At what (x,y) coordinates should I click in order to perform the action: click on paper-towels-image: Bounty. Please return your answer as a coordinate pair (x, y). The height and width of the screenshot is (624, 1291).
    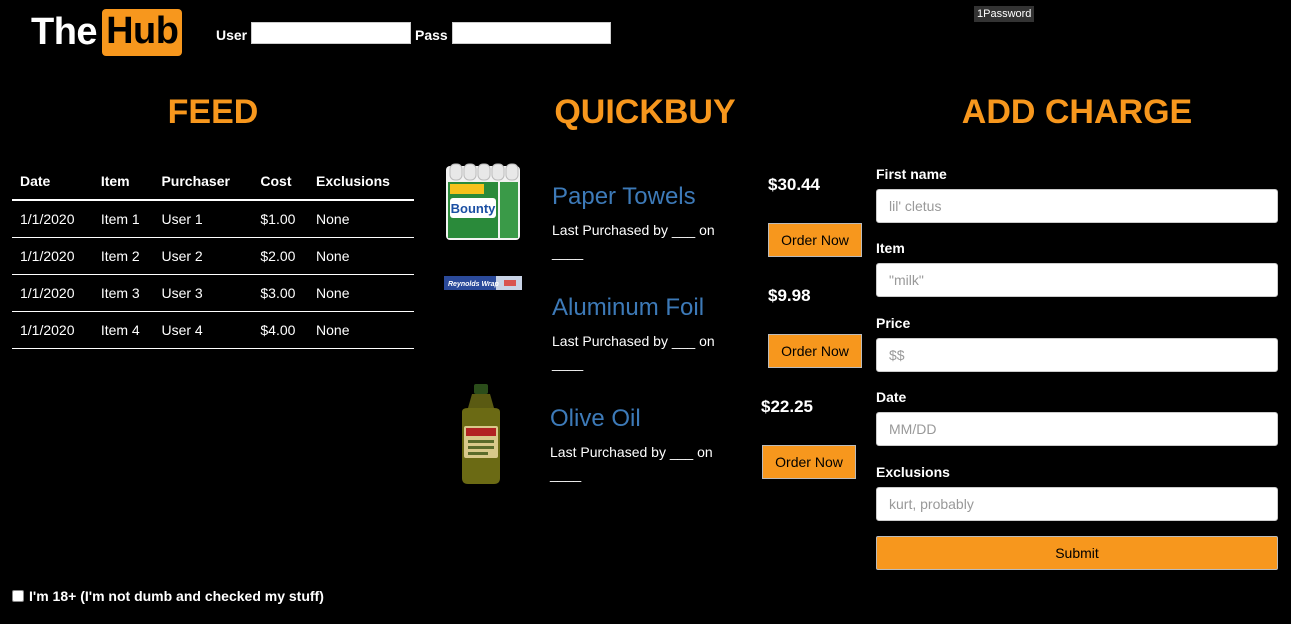
    Looking at the image, I should click on (483, 201).